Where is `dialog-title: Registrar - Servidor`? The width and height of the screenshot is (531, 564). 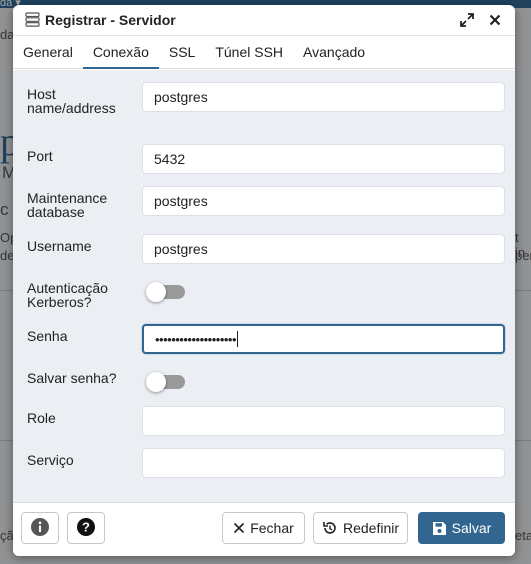
dialog-title: Registrar - Servidor is located at coordinates (110, 20).